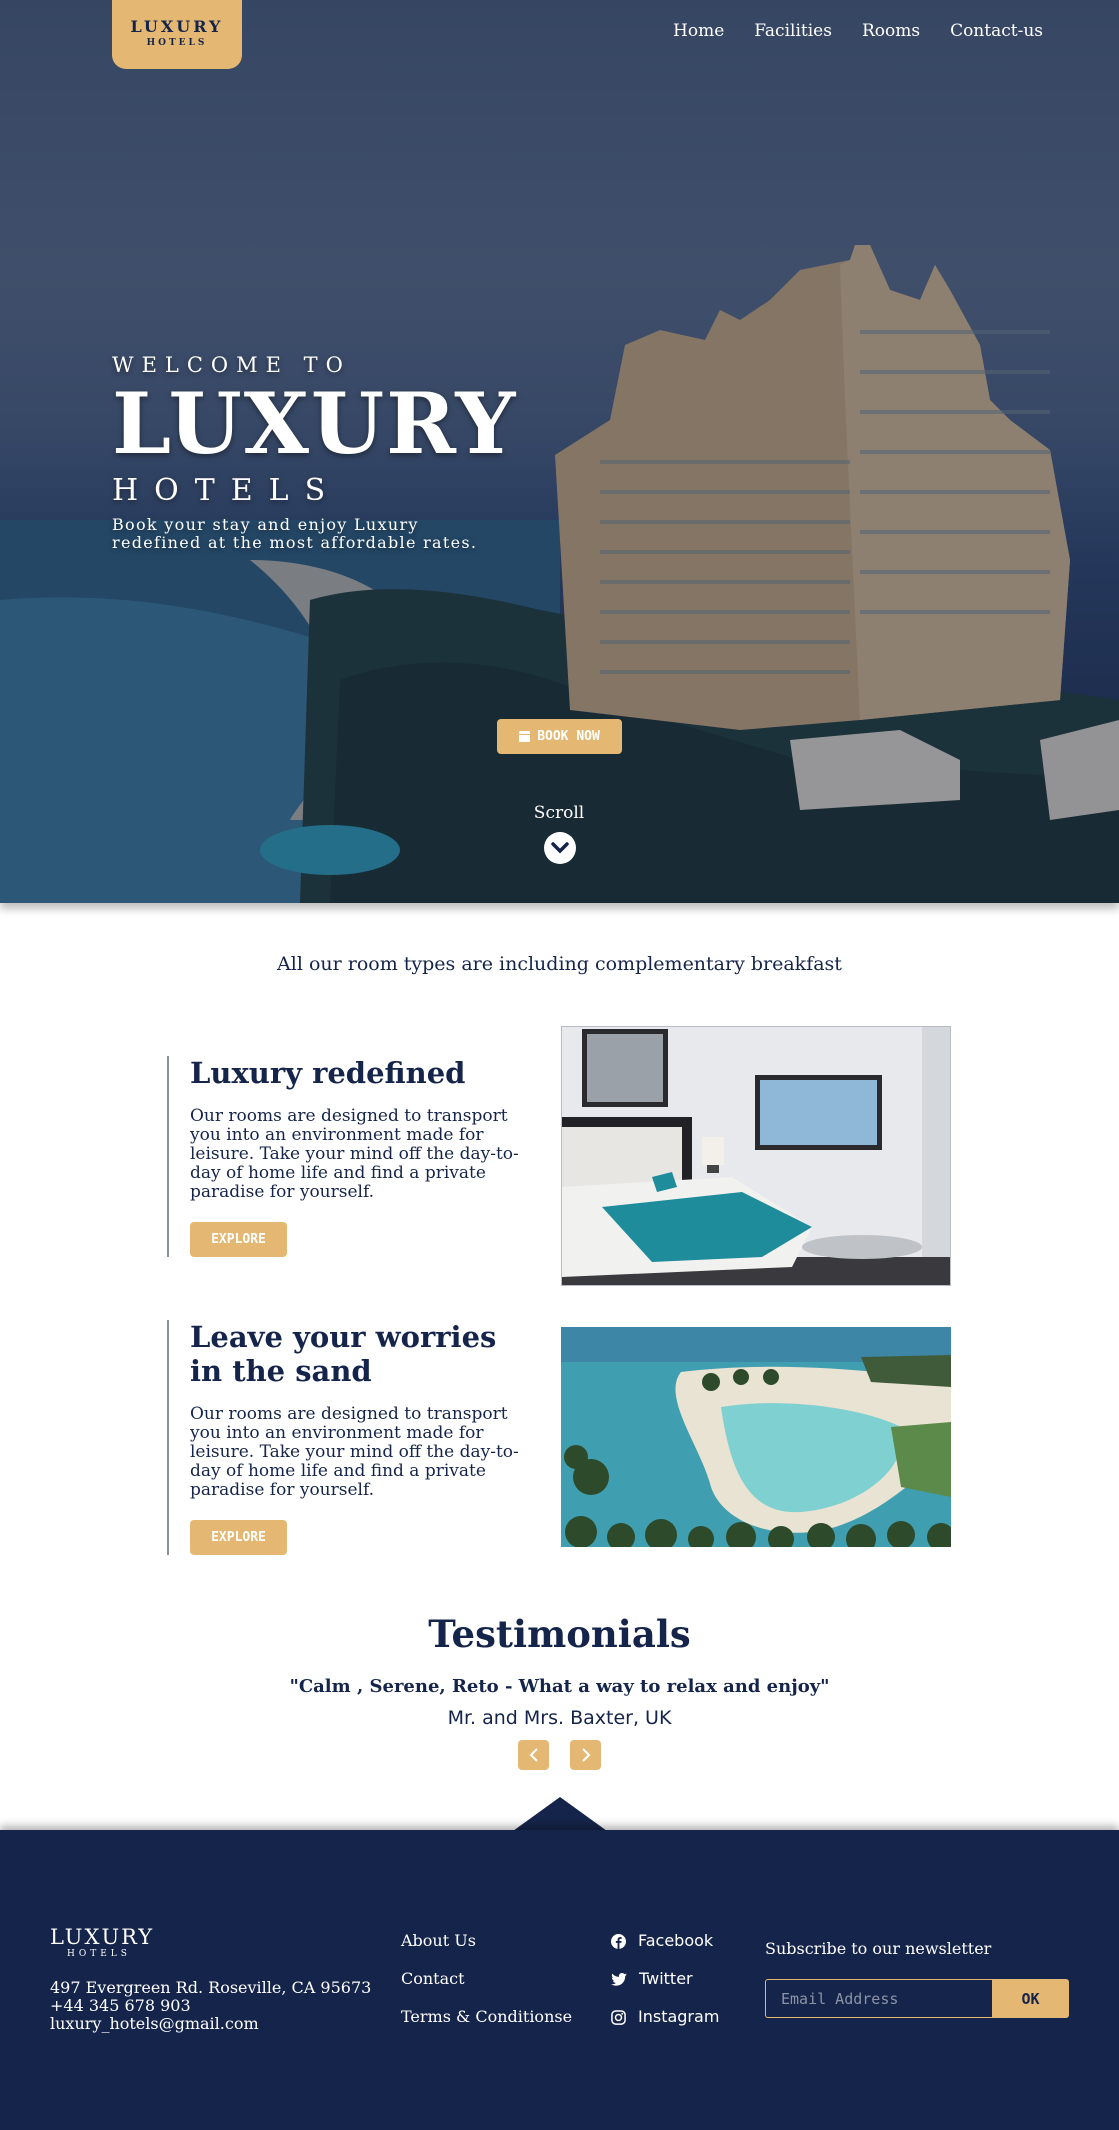  I want to click on logo: LUXURY HOTELS, so click(177, 34).